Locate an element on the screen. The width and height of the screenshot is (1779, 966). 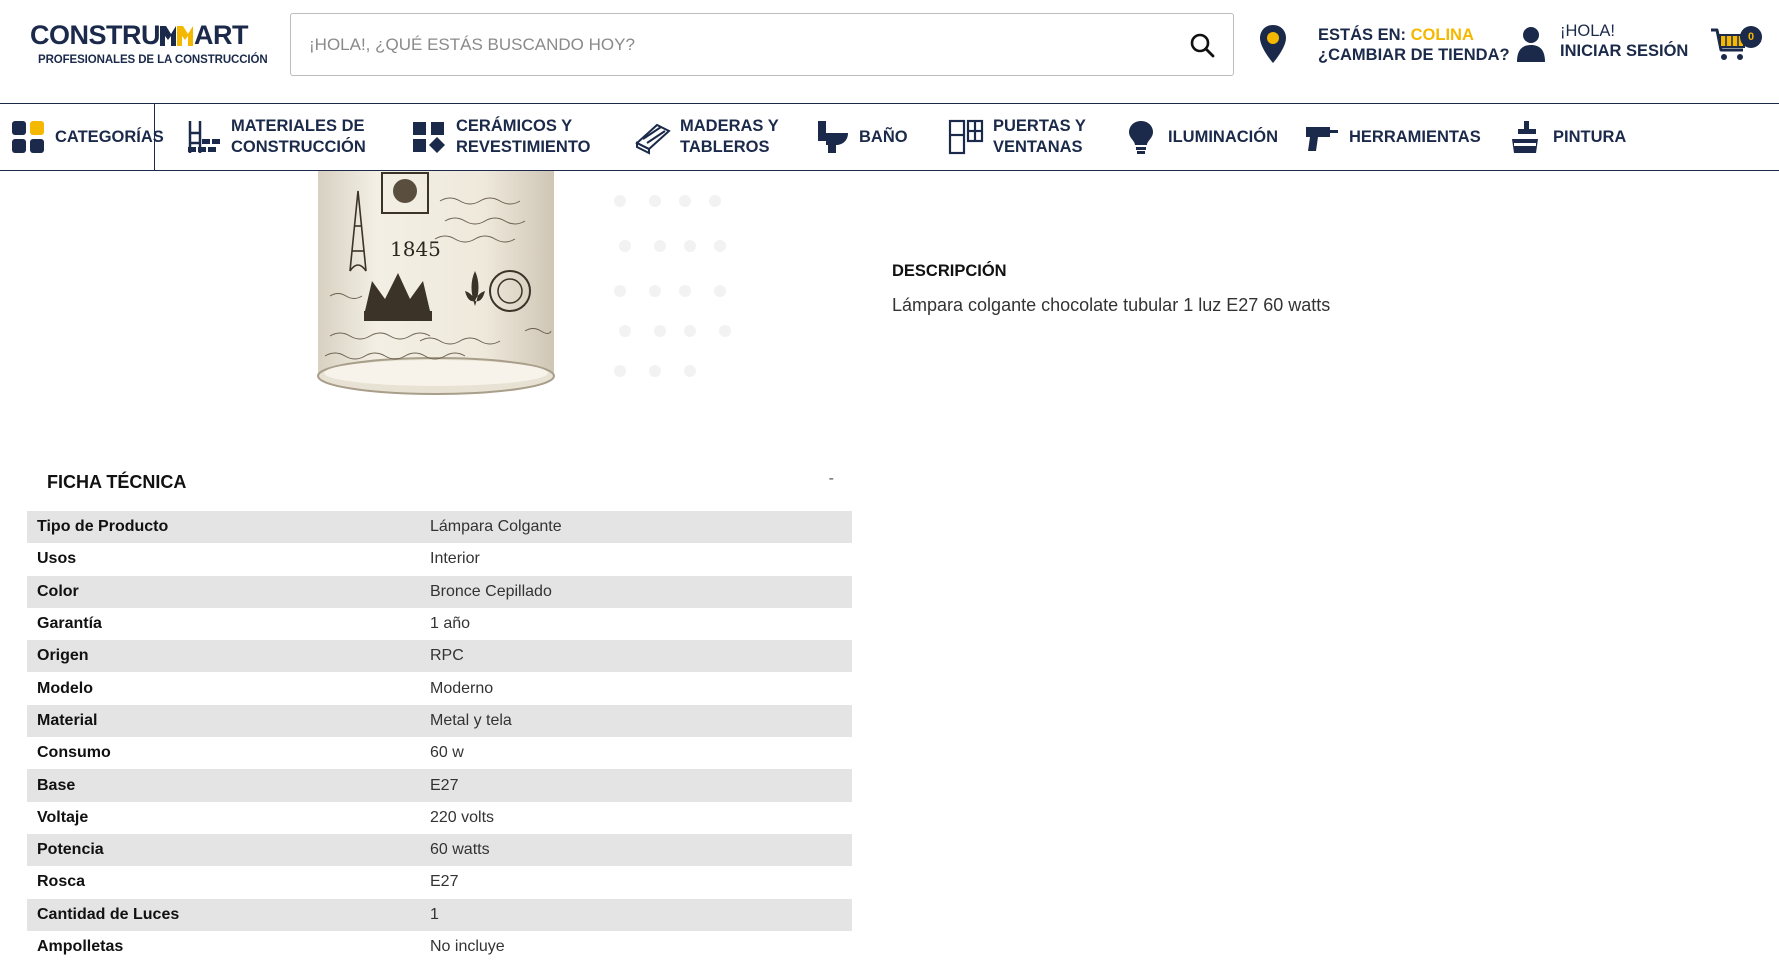
spec-row: Tipo de Producto Lámpara Colgante is located at coordinates (439, 527).